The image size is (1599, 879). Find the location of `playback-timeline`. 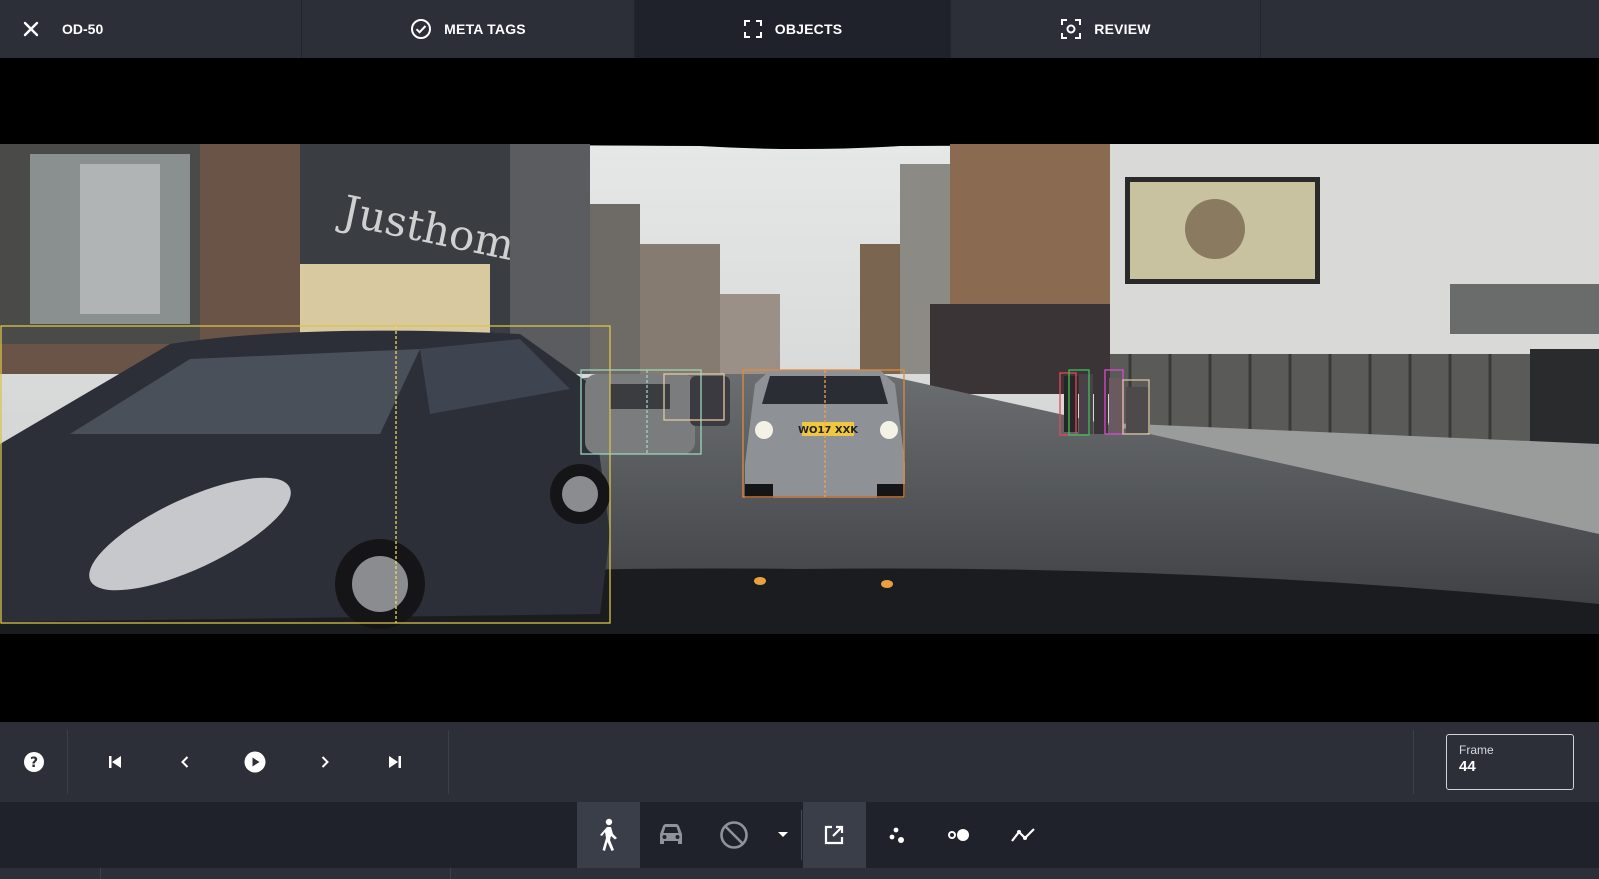

playback-timeline is located at coordinates (931, 762).